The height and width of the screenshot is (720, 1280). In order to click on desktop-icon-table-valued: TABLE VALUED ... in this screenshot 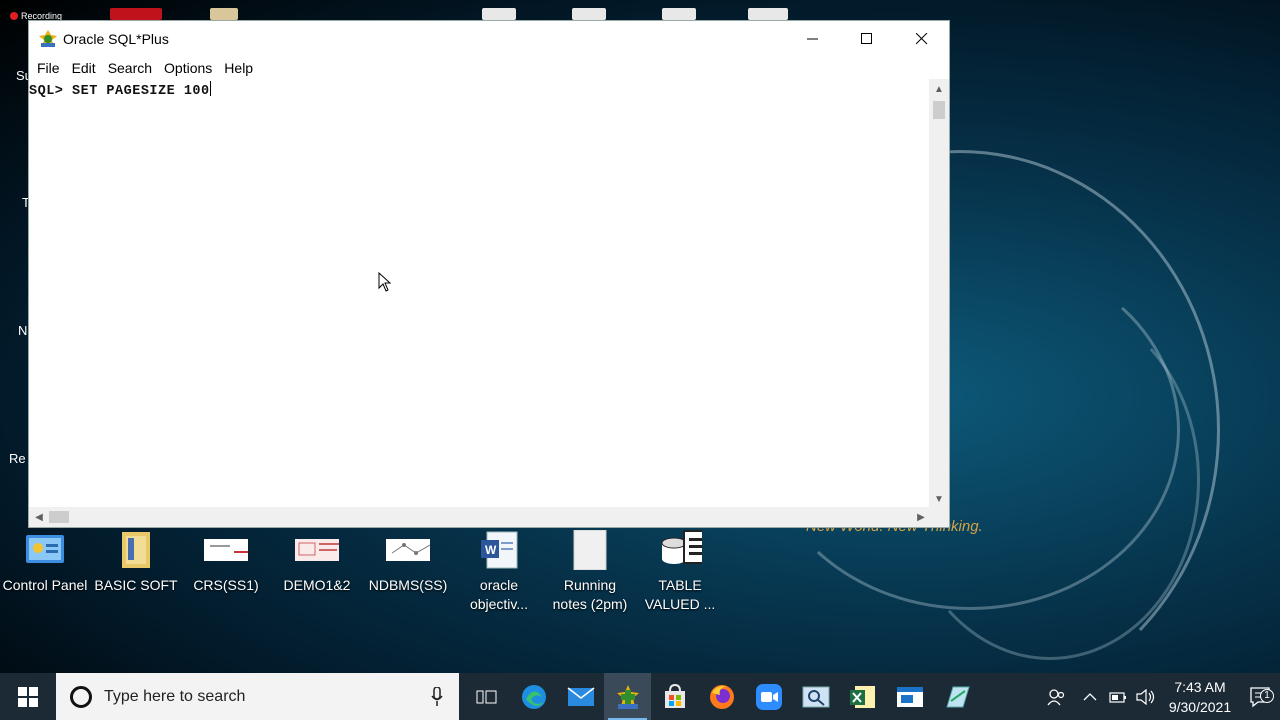, I will do `click(680, 572)`.